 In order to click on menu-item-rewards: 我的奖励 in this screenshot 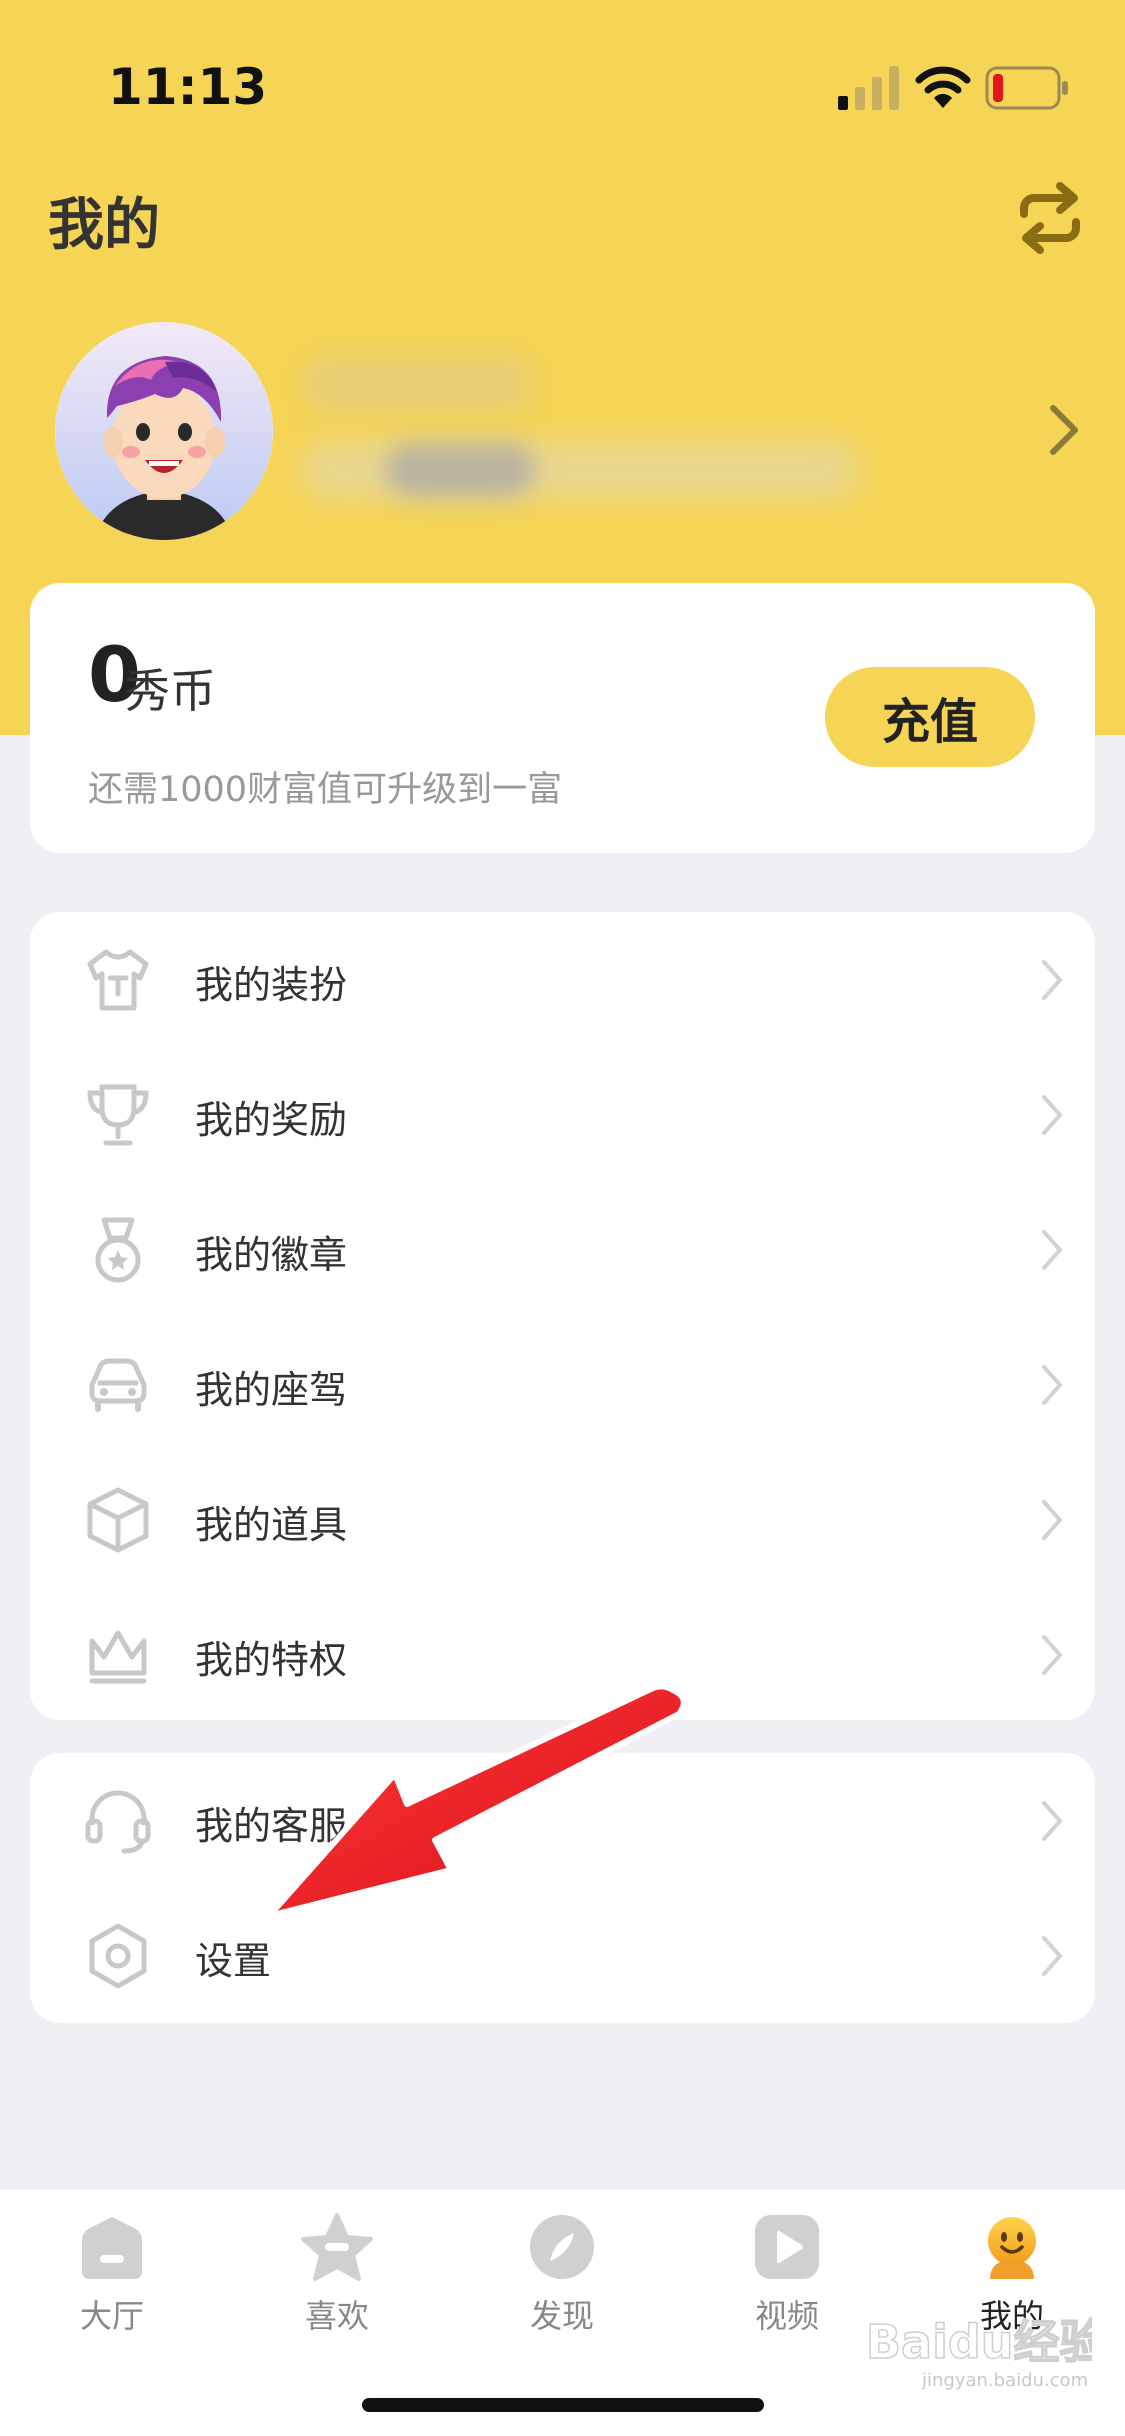, I will do `click(562, 1114)`.